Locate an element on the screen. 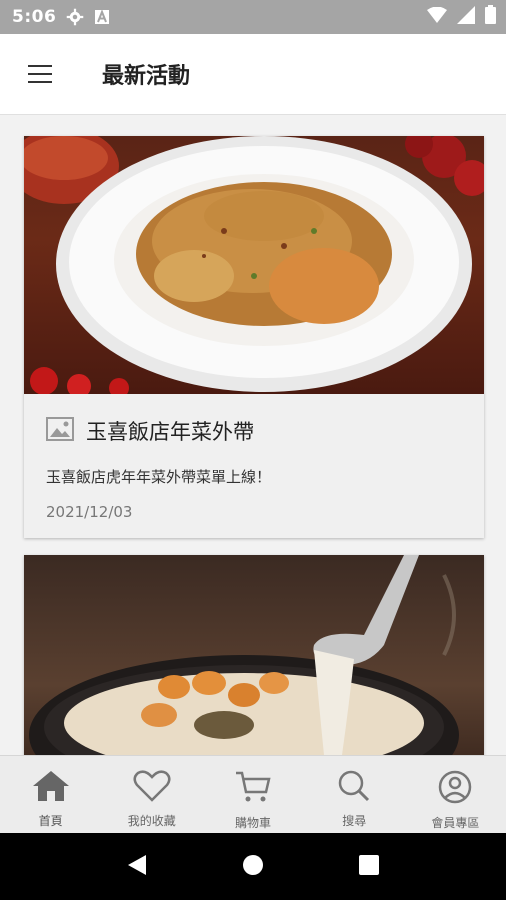 This screenshot has height=900, width=506. status-time: 5:06 is located at coordinates (34, 17).